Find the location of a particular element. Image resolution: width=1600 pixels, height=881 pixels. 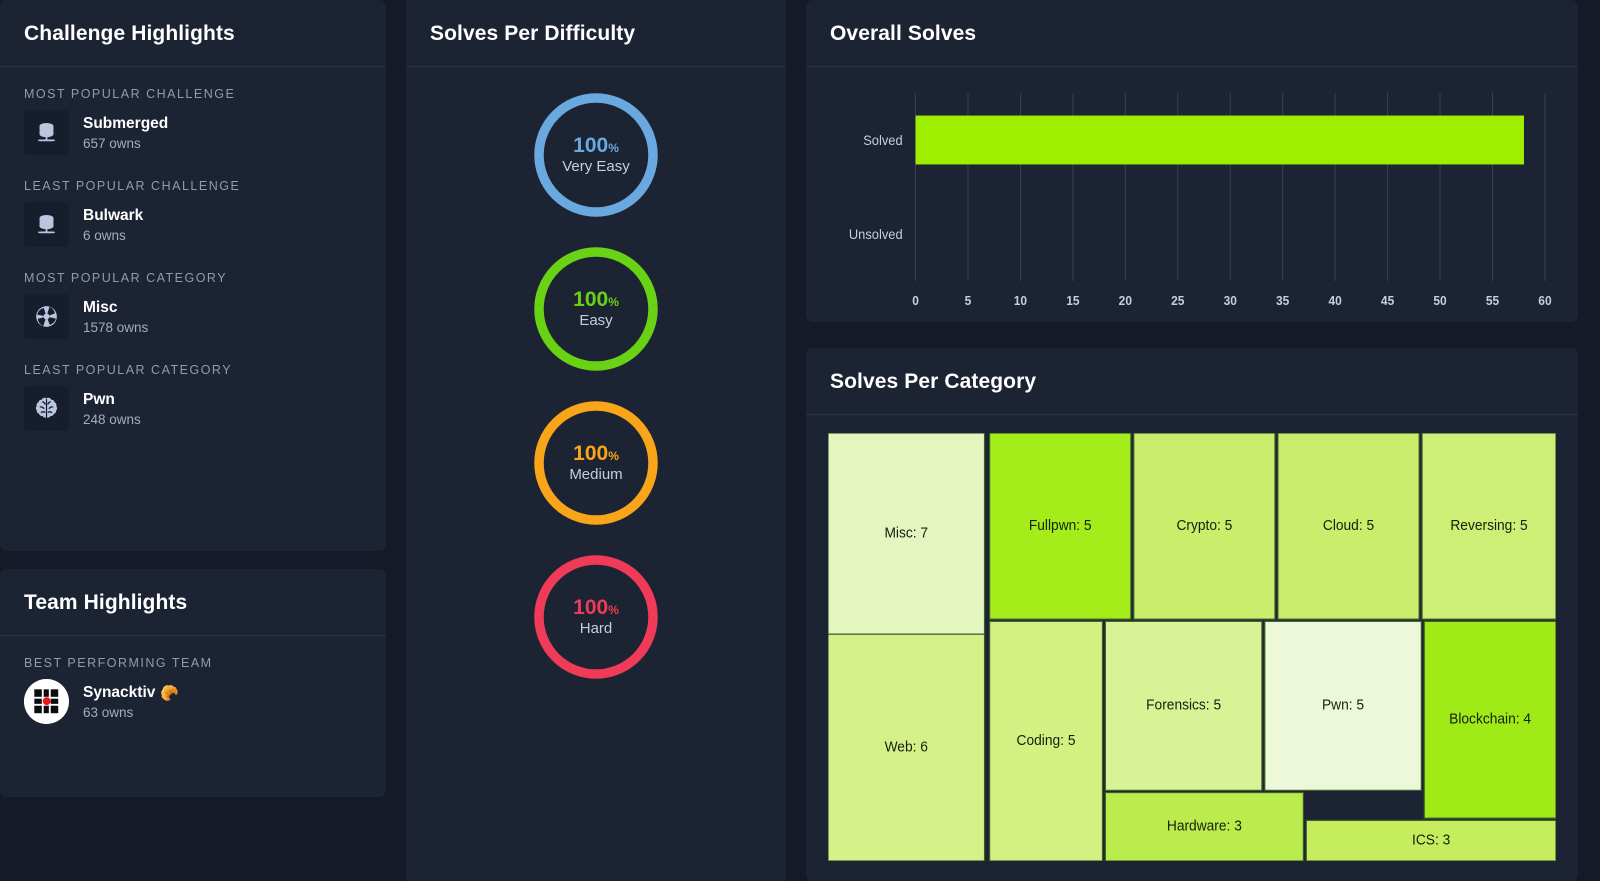

treemap-tile: Blockchain: 4 is located at coordinates (1489, 719).